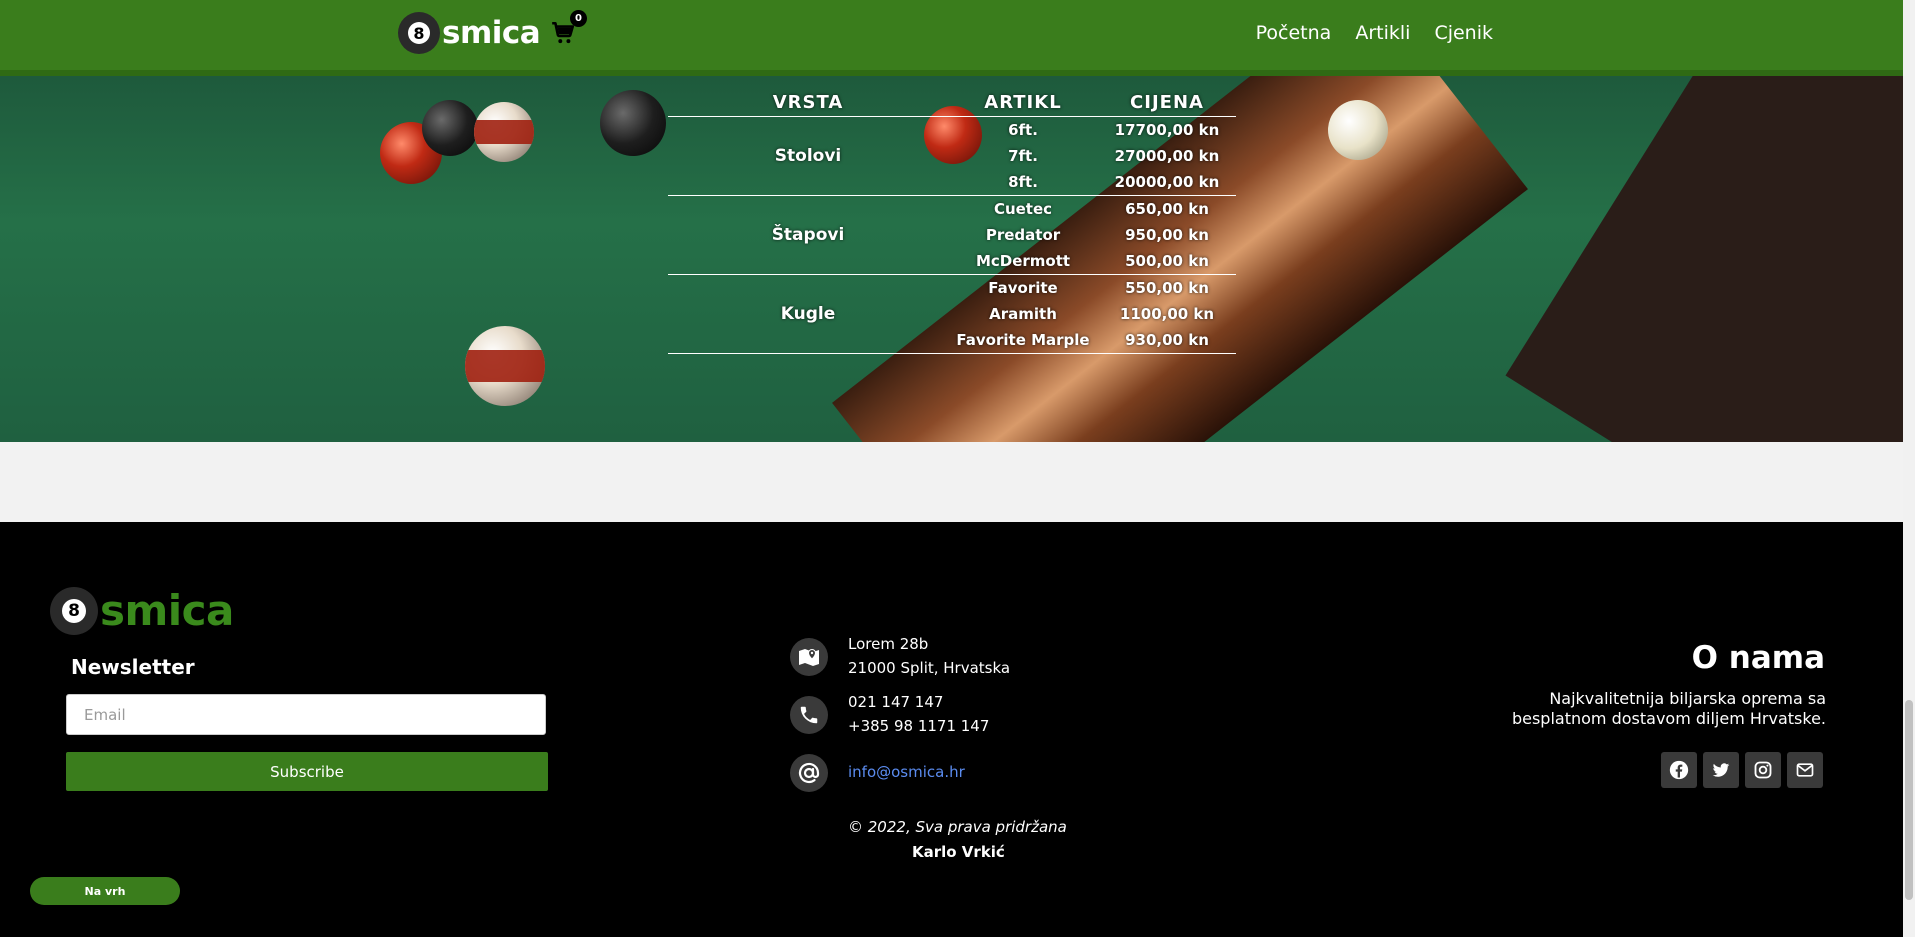 The height and width of the screenshot is (937, 1915). Describe the element at coordinates (1294, 33) in the screenshot. I see `nav-item-pocetna: Početna` at that location.